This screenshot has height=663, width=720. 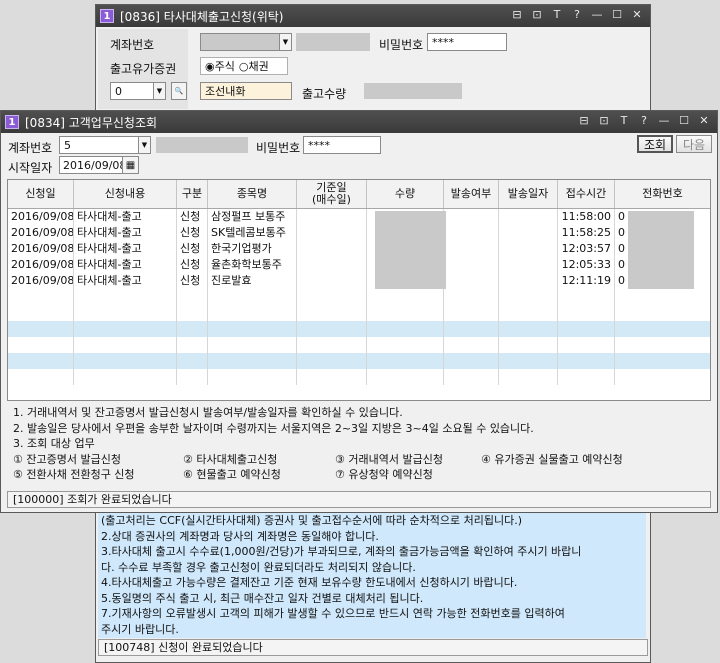 I want to click on back-window-title: [0836] 타사대체출고신청(위탁), so click(x=202, y=16).